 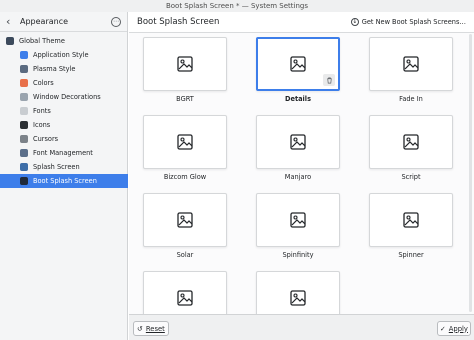 I want to click on reset-label: Reset, so click(x=155, y=328).